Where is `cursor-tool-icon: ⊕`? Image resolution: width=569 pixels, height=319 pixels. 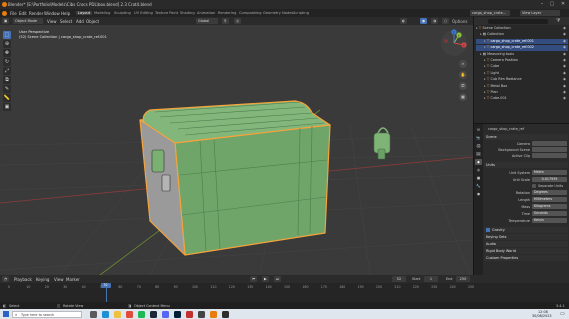
cursor-tool-icon: ⊕ is located at coordinates (7, 44).